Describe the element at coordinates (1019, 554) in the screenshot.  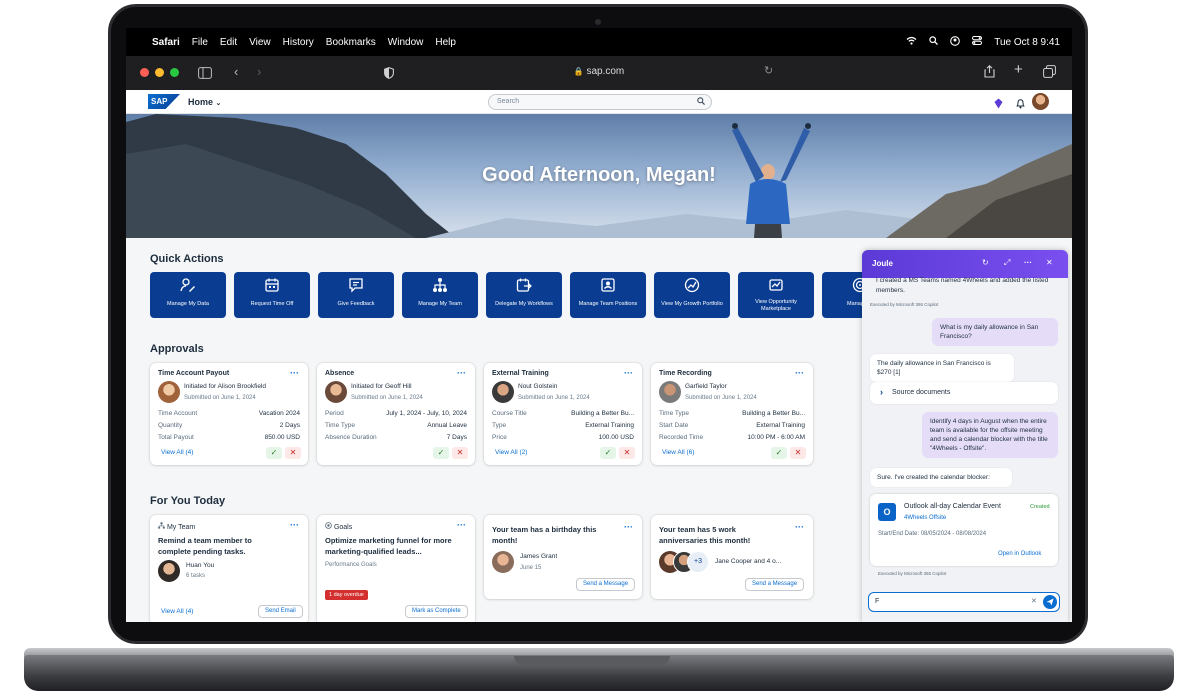
I see `open-in-outlook-link: Open in Outlook` at that location.